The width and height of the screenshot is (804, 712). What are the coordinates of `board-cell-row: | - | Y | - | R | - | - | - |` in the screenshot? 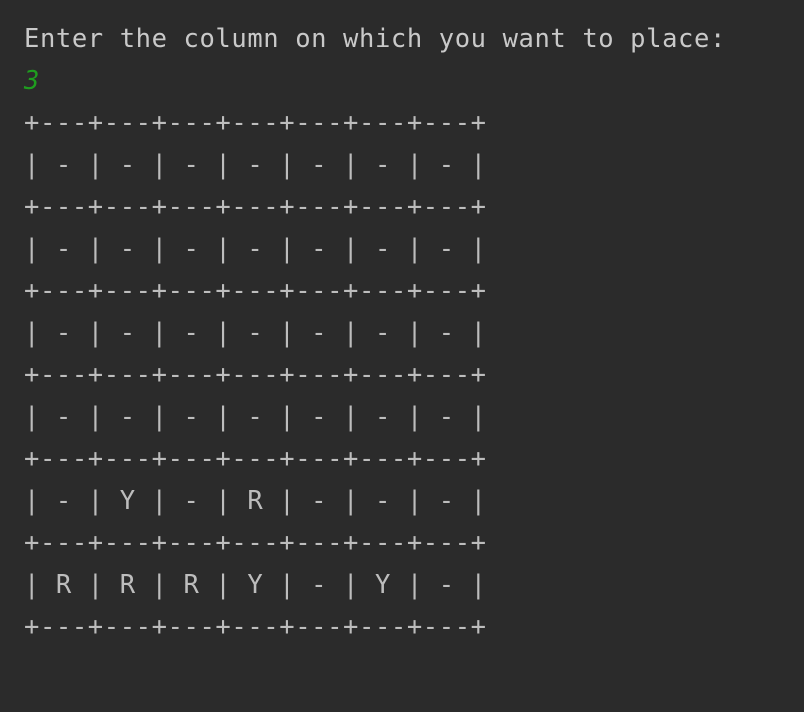 It's located at (255, 501).